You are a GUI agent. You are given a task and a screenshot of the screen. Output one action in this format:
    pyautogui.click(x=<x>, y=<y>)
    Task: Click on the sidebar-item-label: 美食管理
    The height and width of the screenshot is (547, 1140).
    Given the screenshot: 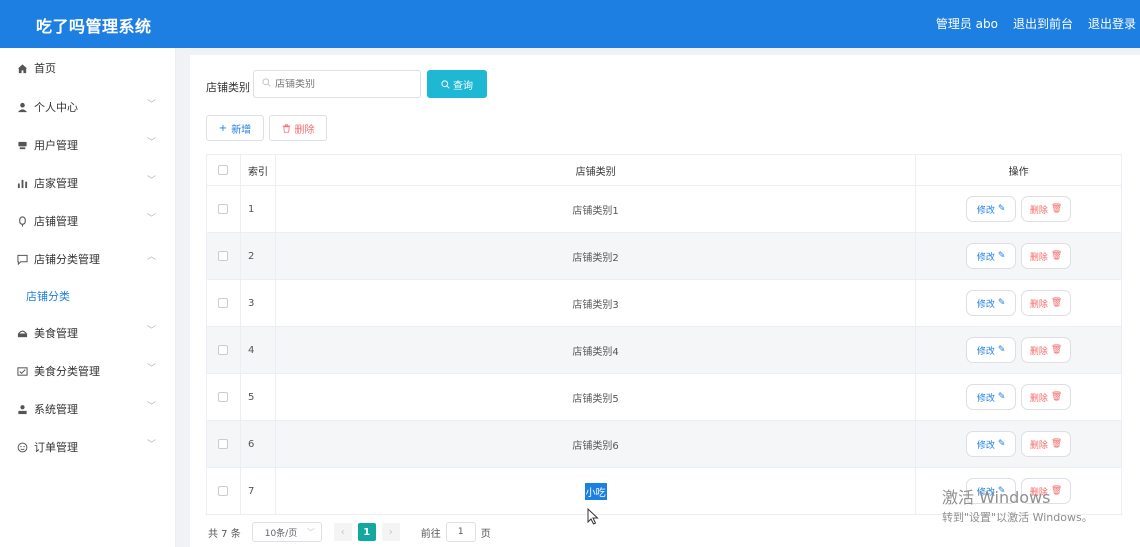 What is the action you would take?
    pyautogui.click(x=56, y=333)
    